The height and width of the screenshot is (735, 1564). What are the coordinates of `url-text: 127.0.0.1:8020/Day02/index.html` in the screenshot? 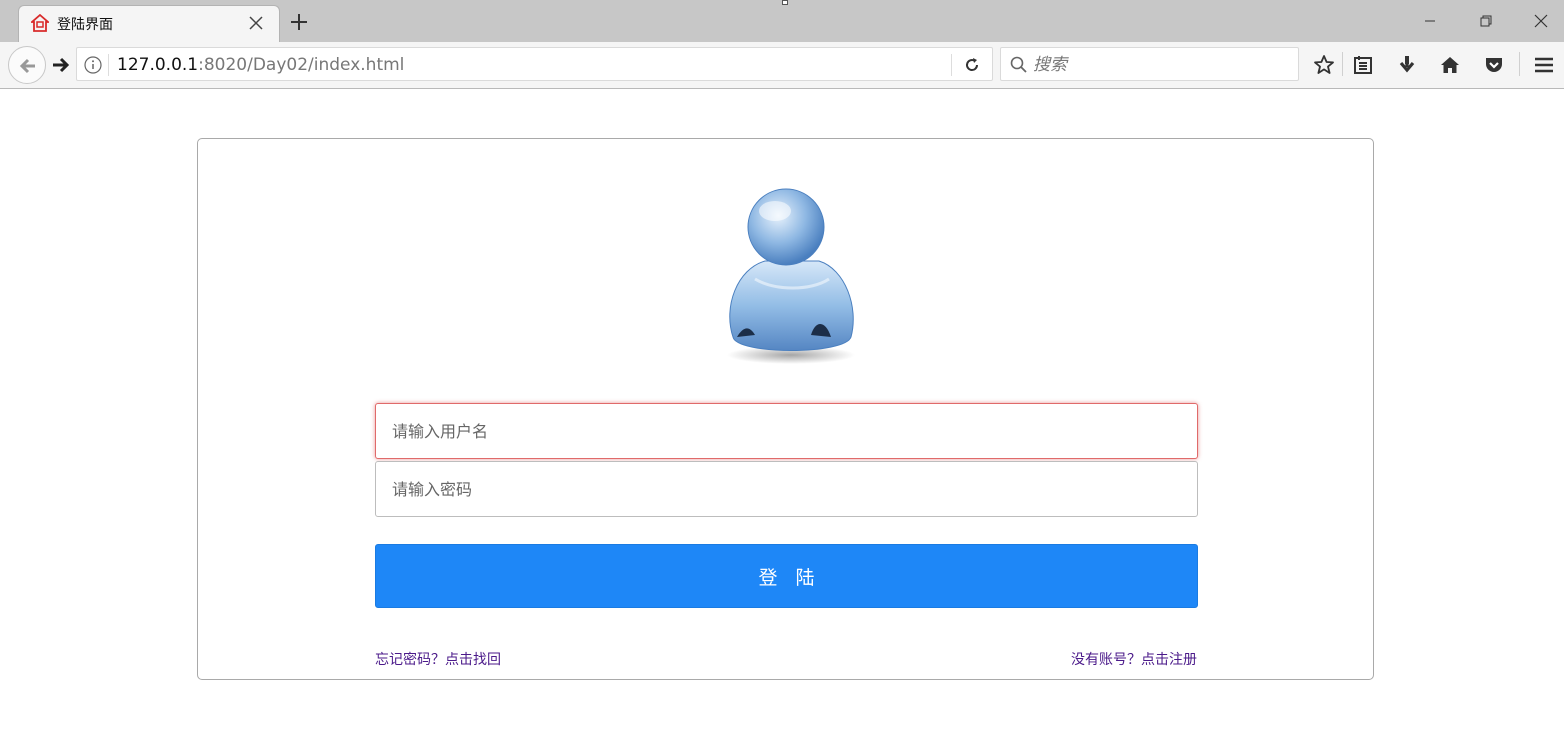 It's located at (260, 65).